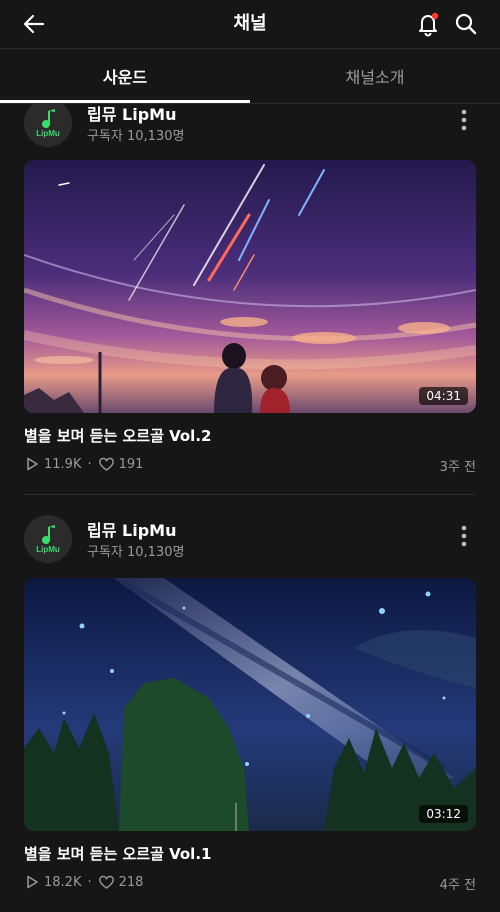 Image resolution: width=500 pixels, height=912 pixels. Describe the element at coordinates (250, 882) in the screenshot. I see `video-stats: 18.2K · 218 4주 전` at that location.